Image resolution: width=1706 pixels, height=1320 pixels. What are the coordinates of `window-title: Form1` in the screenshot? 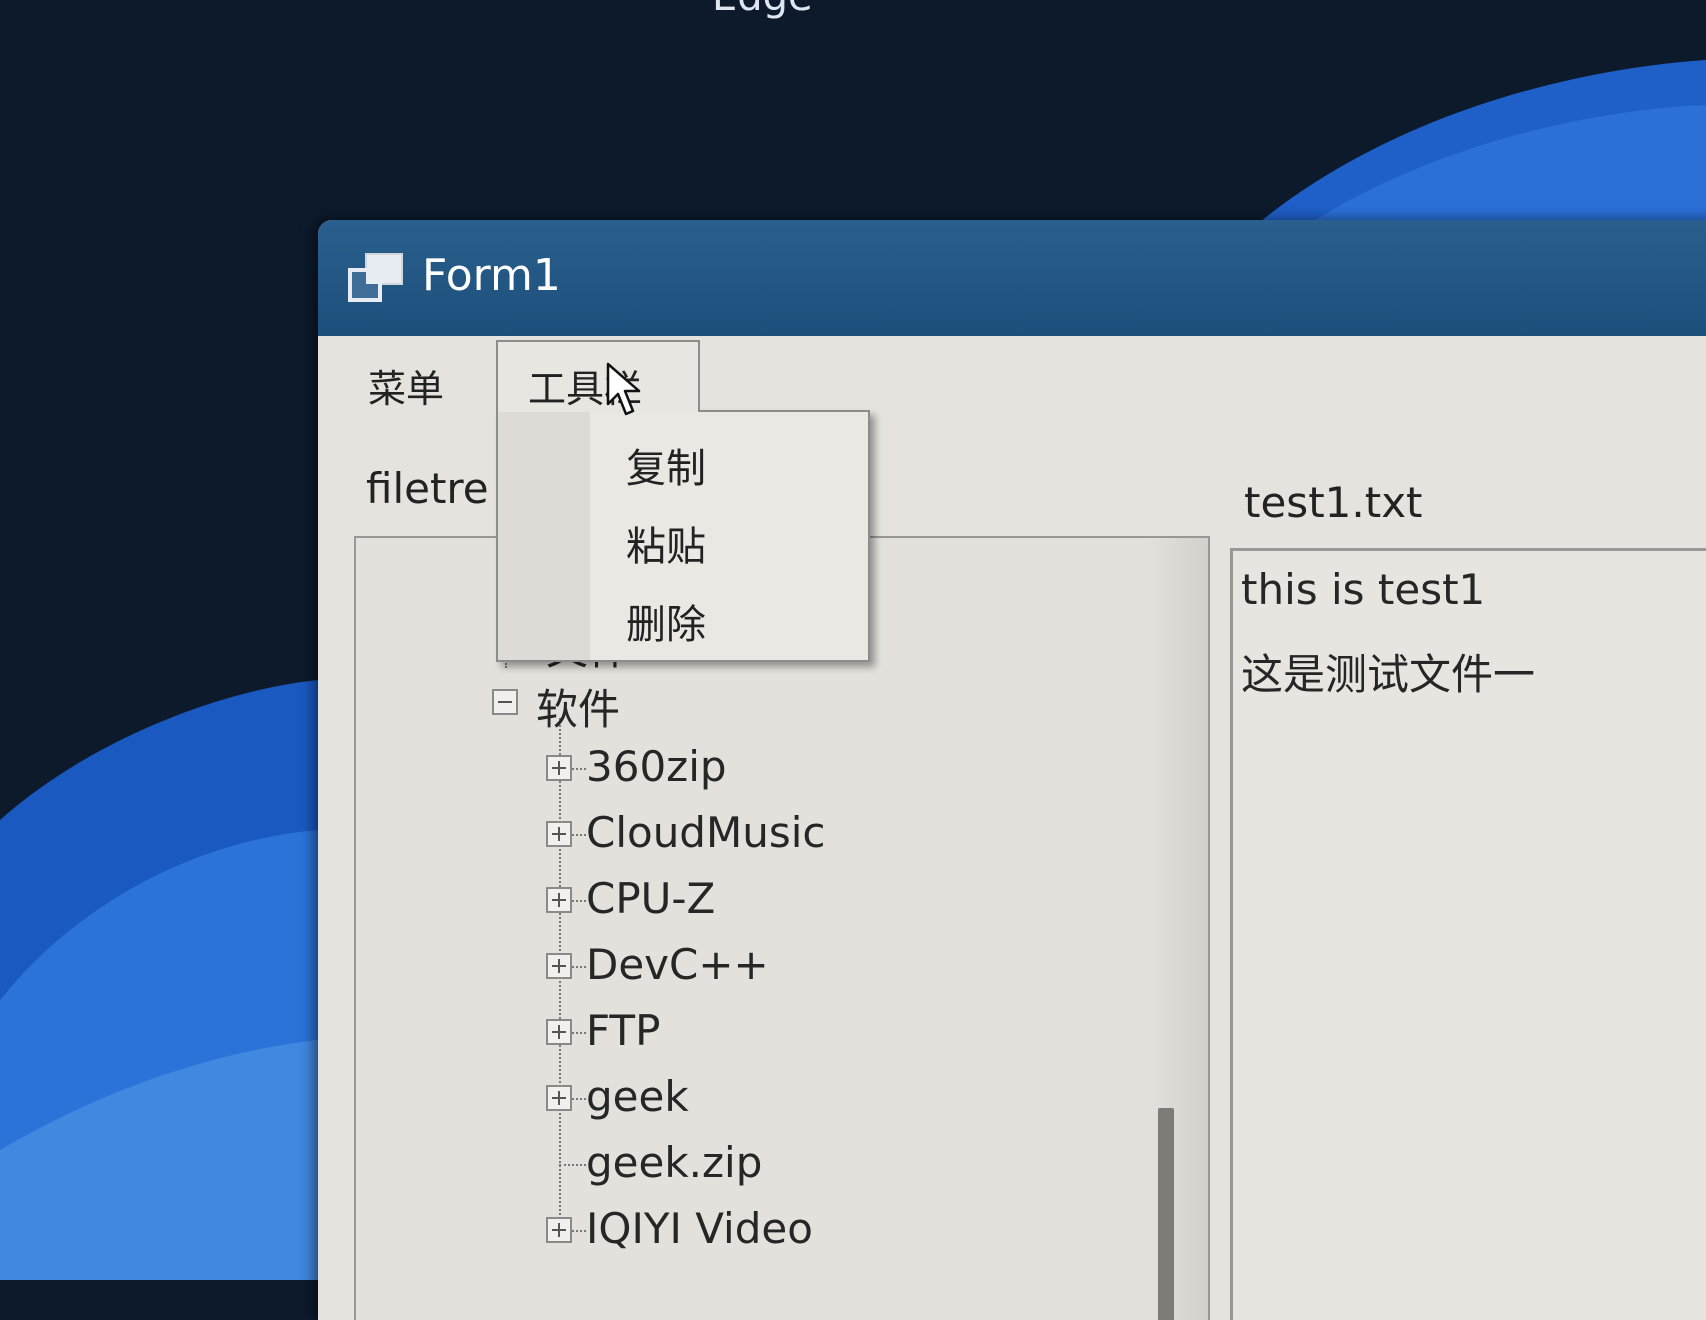 It's located at (491, 275).